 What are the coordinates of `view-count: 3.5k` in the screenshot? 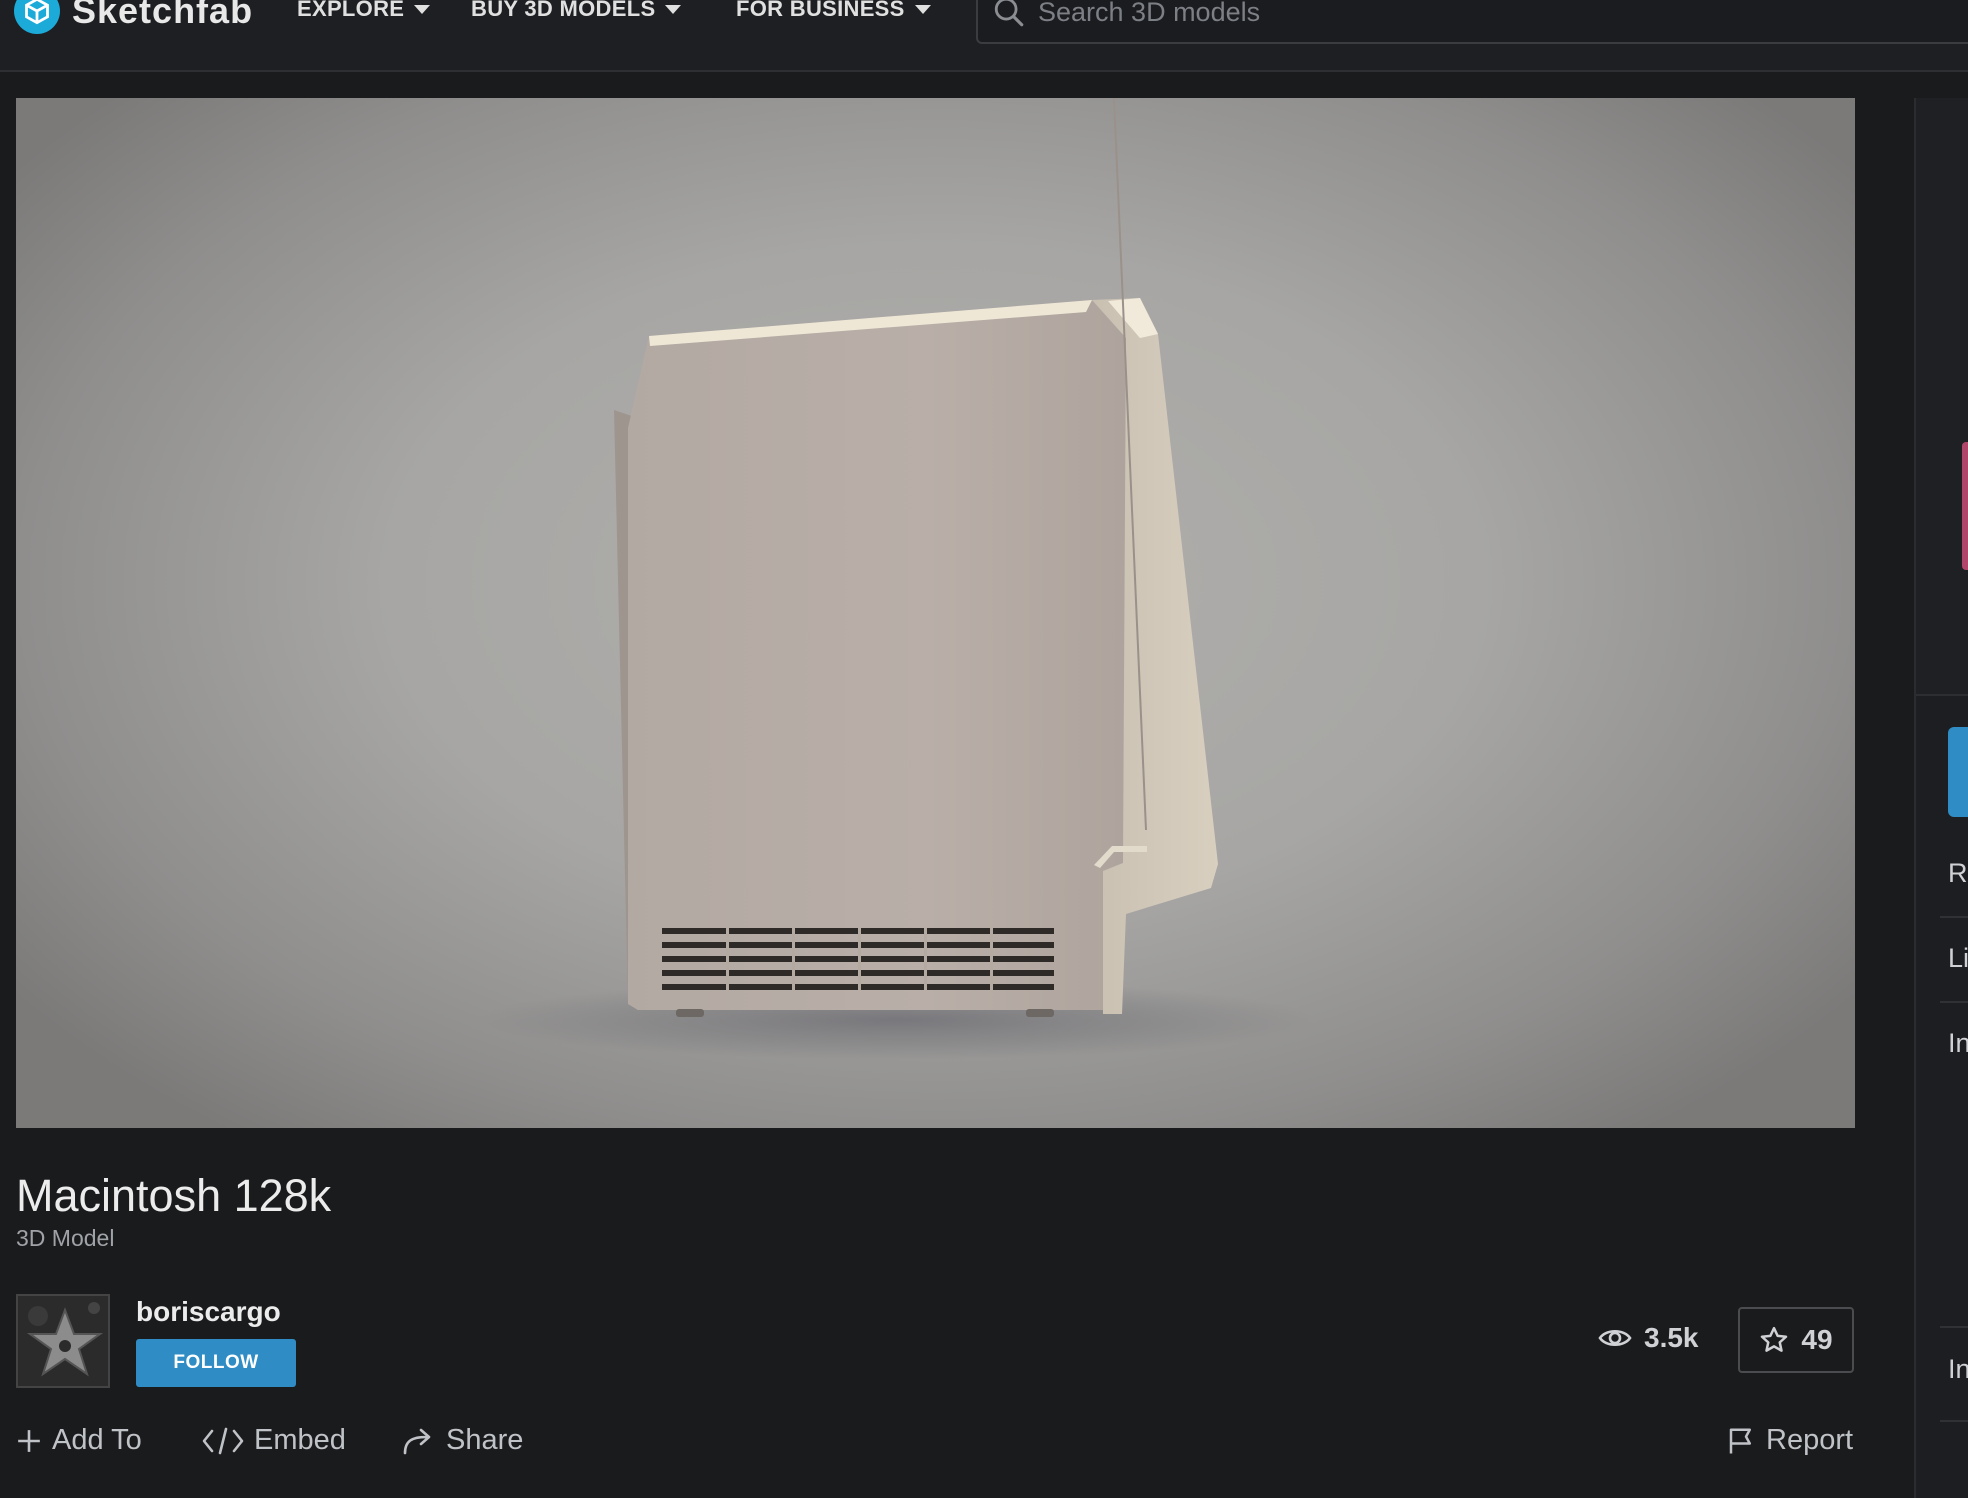 It's located at (1648, 1338).